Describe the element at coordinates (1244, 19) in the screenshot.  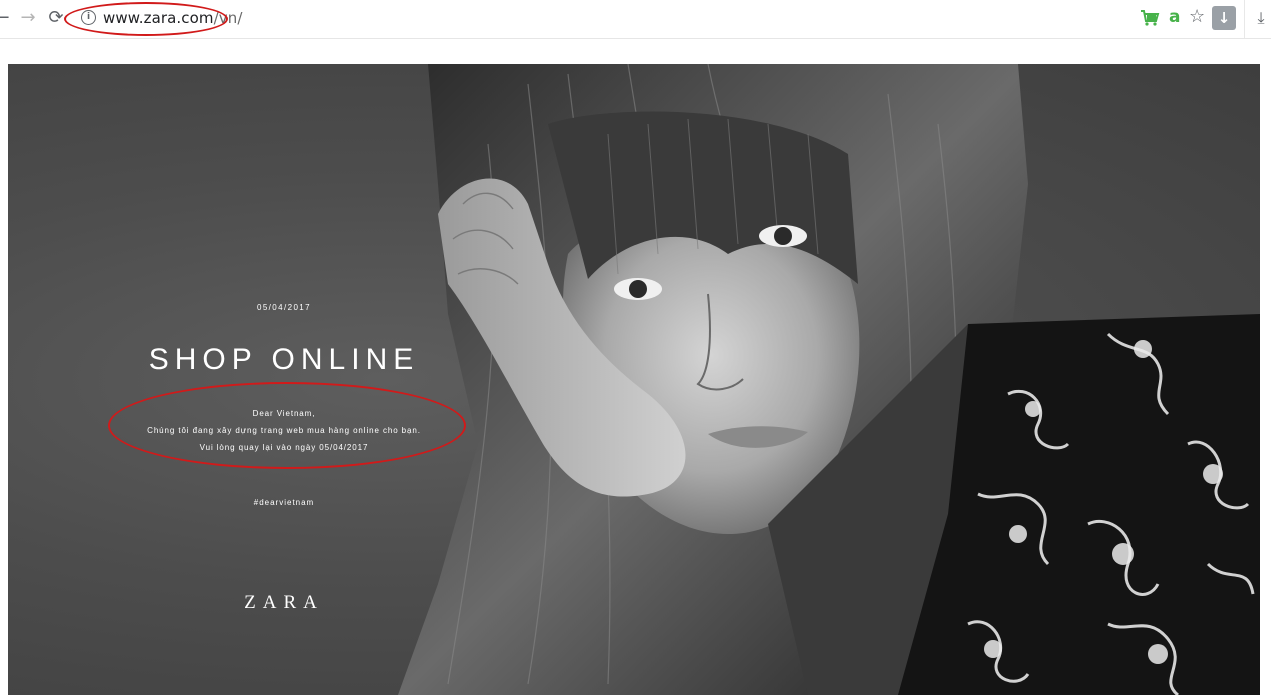
I see `toolbar-divider` at that location.